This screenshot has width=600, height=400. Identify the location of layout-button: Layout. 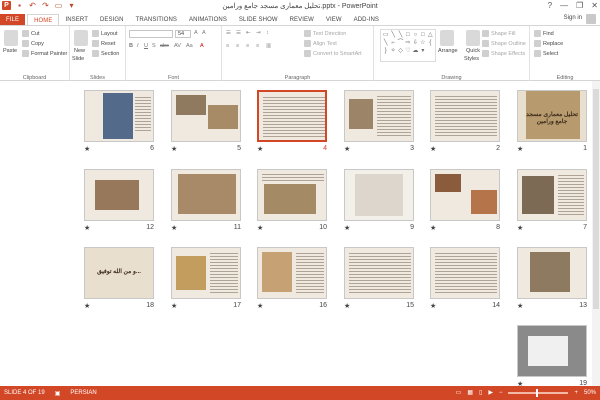
(105, 33).